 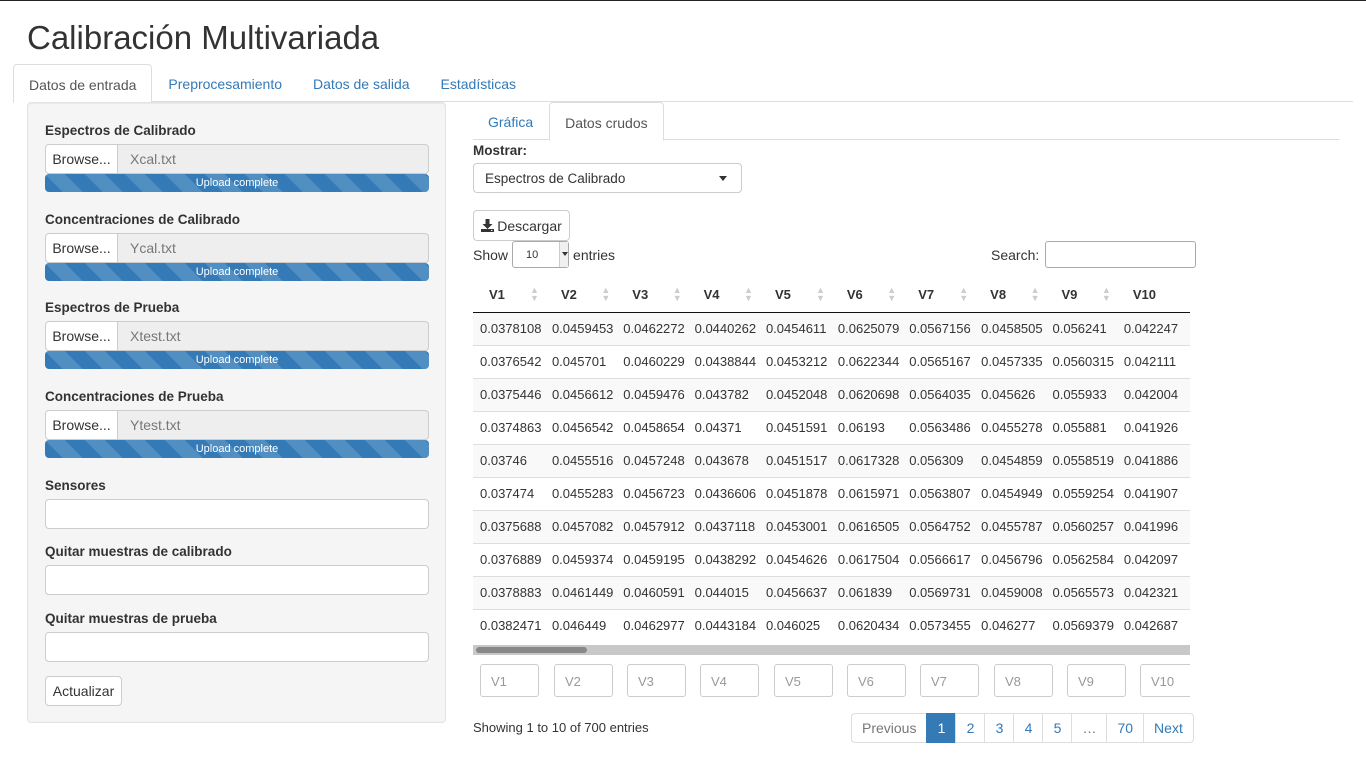 I want to click on page-button: 1, so click(x=941, y=728).